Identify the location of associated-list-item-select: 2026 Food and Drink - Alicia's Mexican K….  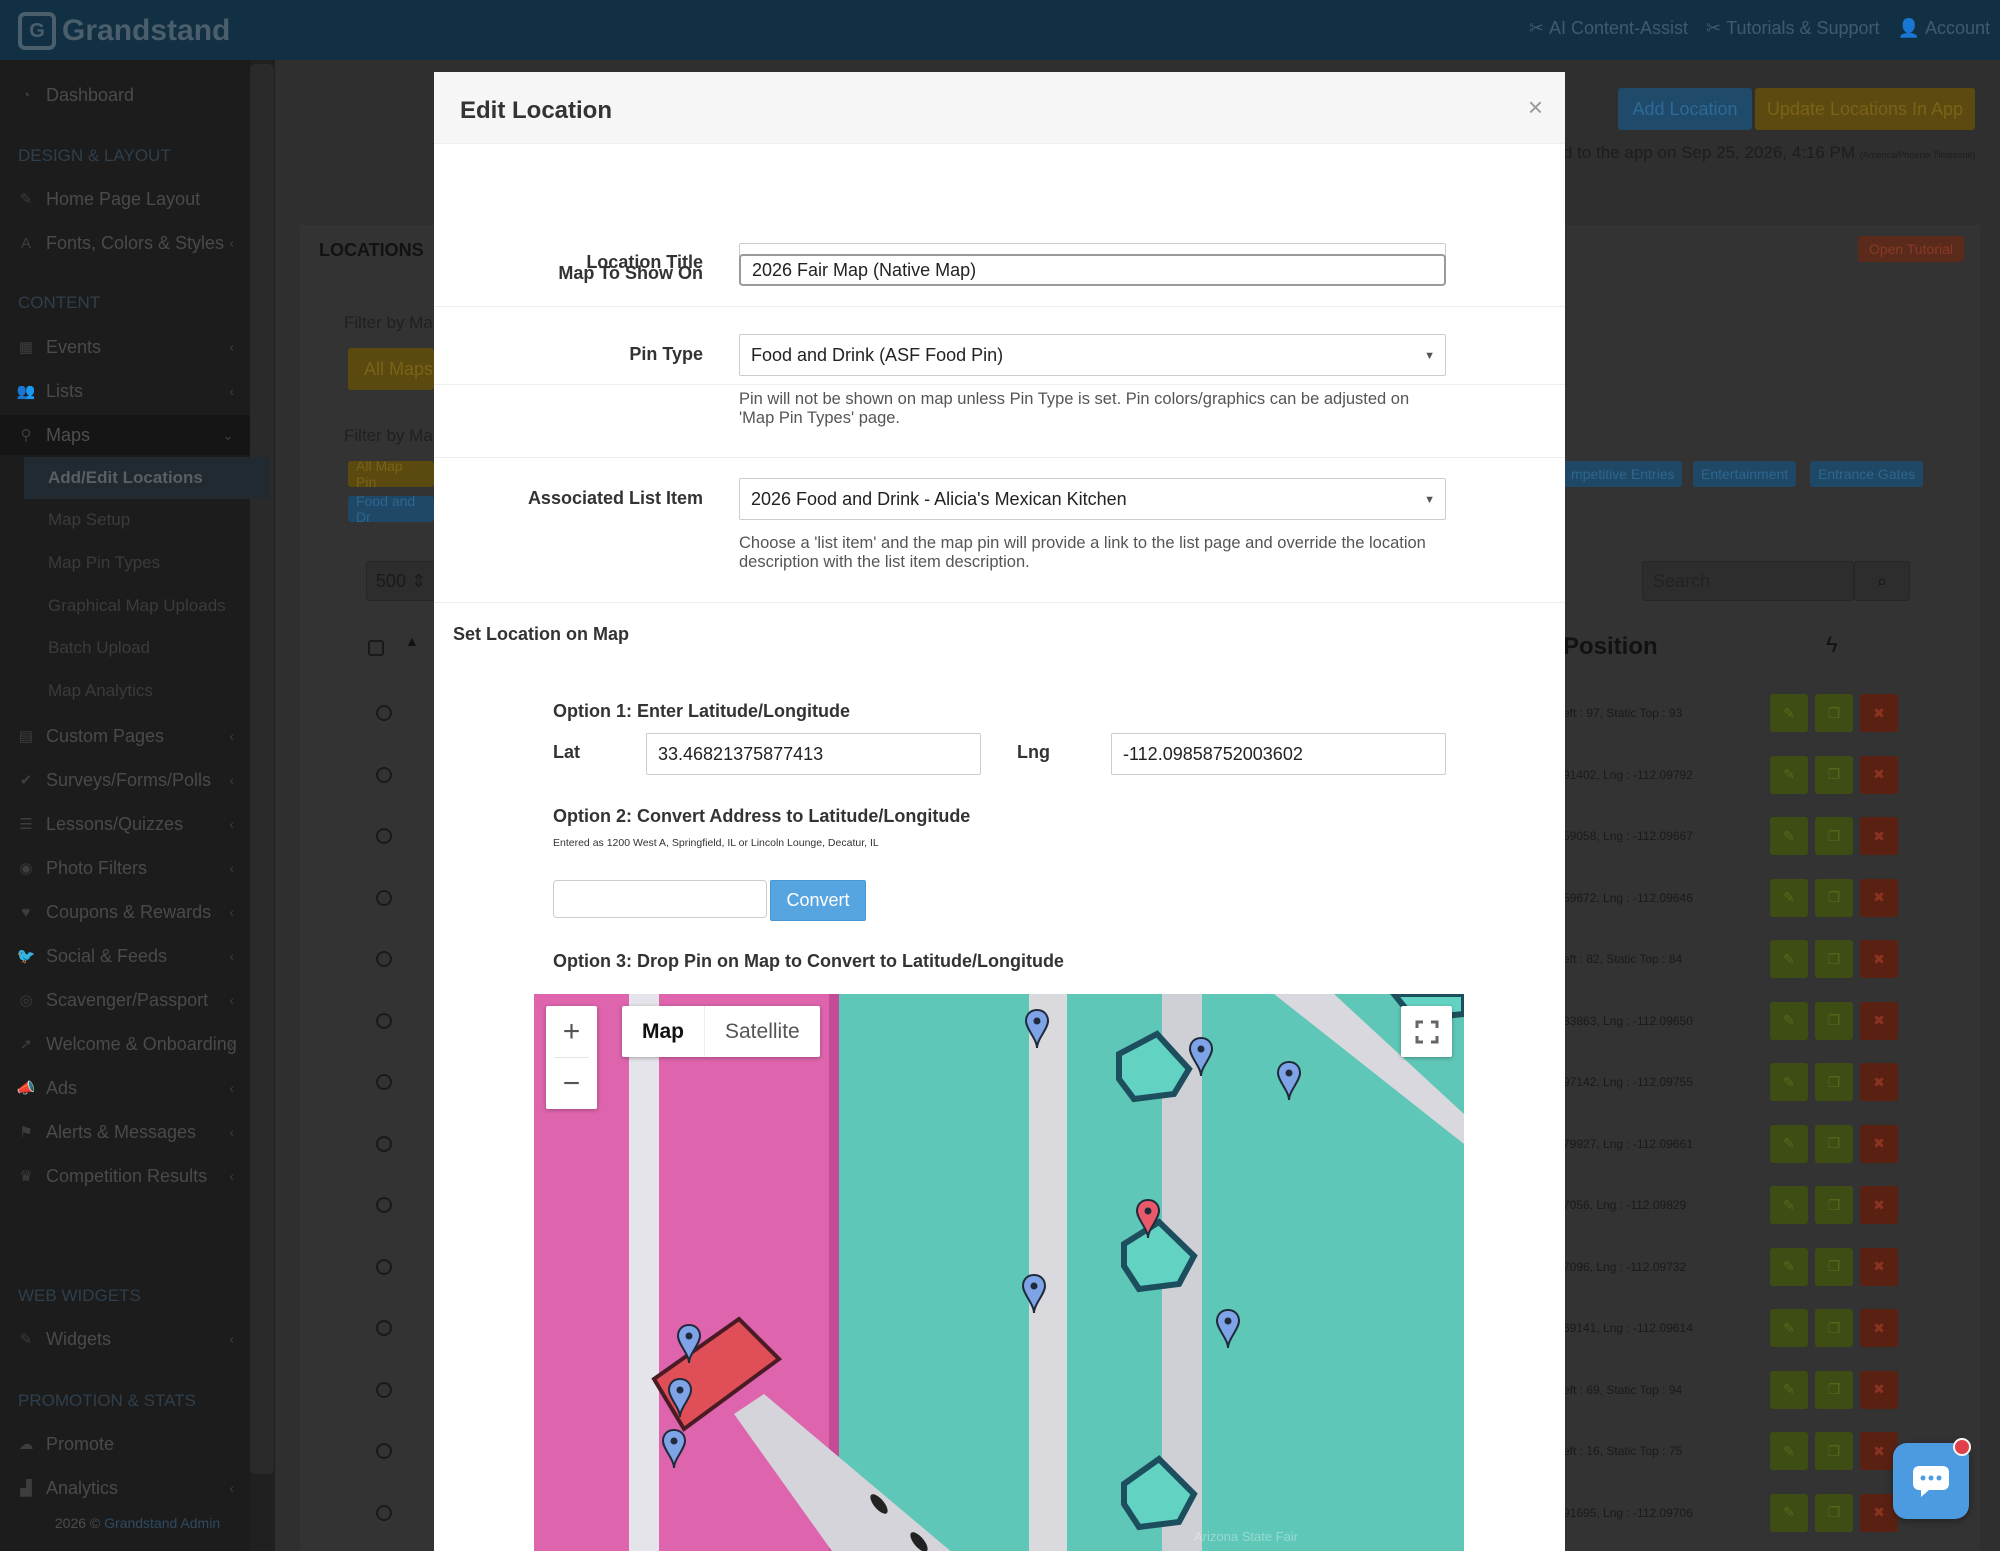
(1092, 499).